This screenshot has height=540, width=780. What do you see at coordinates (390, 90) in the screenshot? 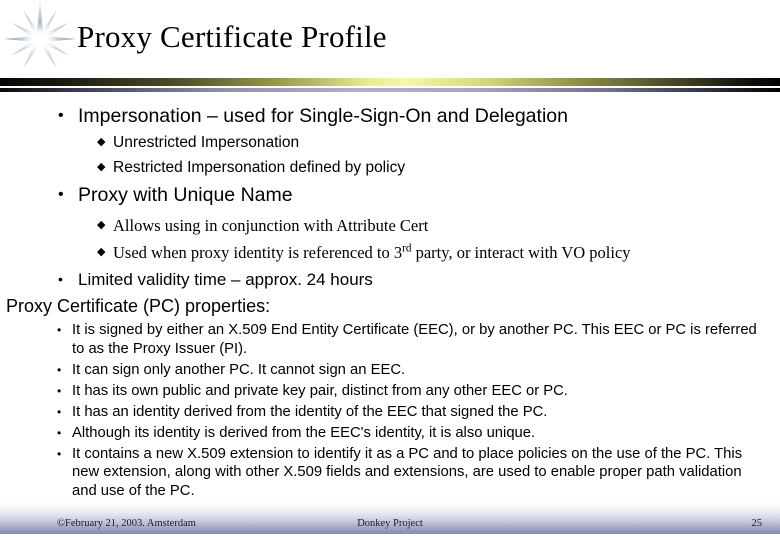
I see `header-divider-violet` at bounding box center [390, 90].